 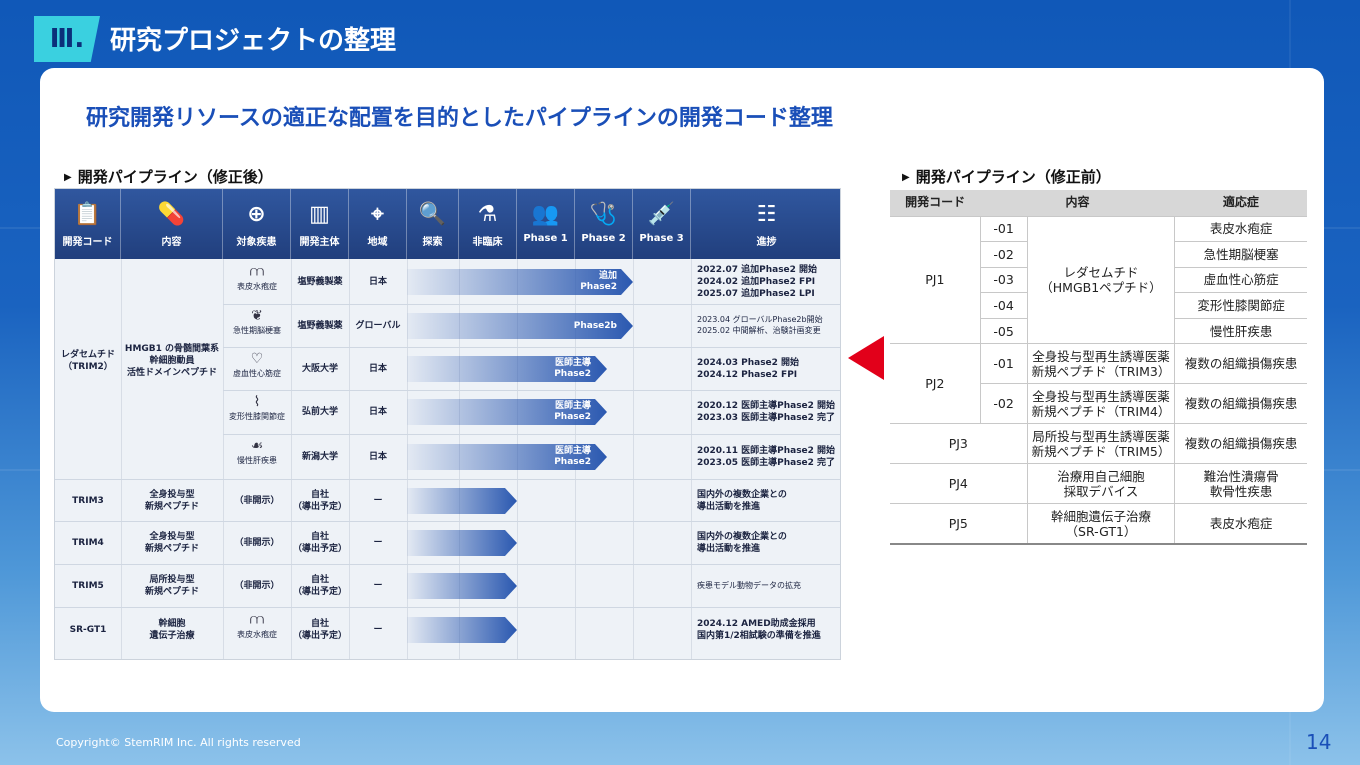 I want to click on region-row1: 日本, so click(x=377, y=282).